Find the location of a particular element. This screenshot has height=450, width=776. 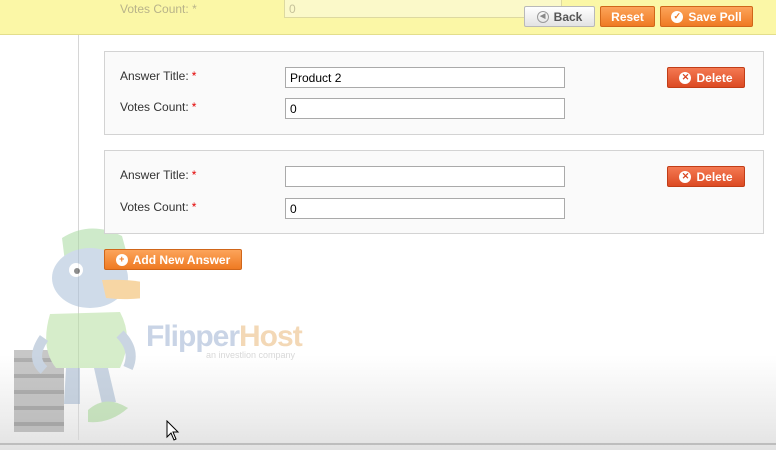

page-bottom-border is located at coordinates (388, 444).